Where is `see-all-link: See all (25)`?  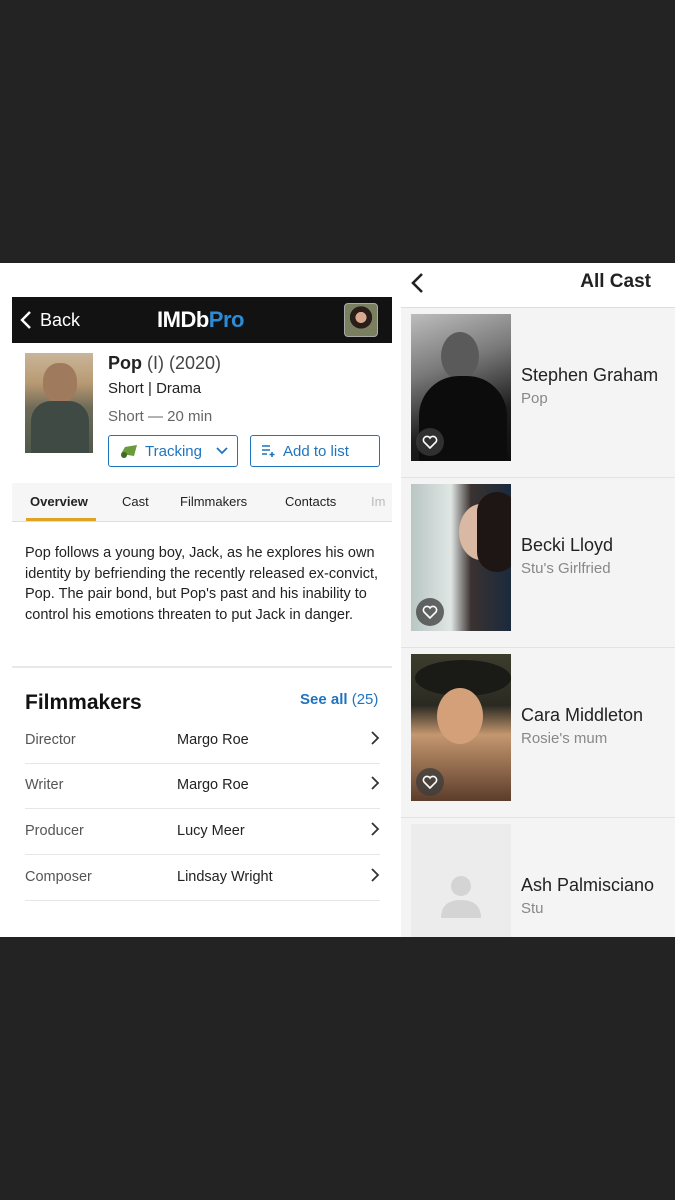 see-all-link: See all (25) is located at coordinates (339, 699).